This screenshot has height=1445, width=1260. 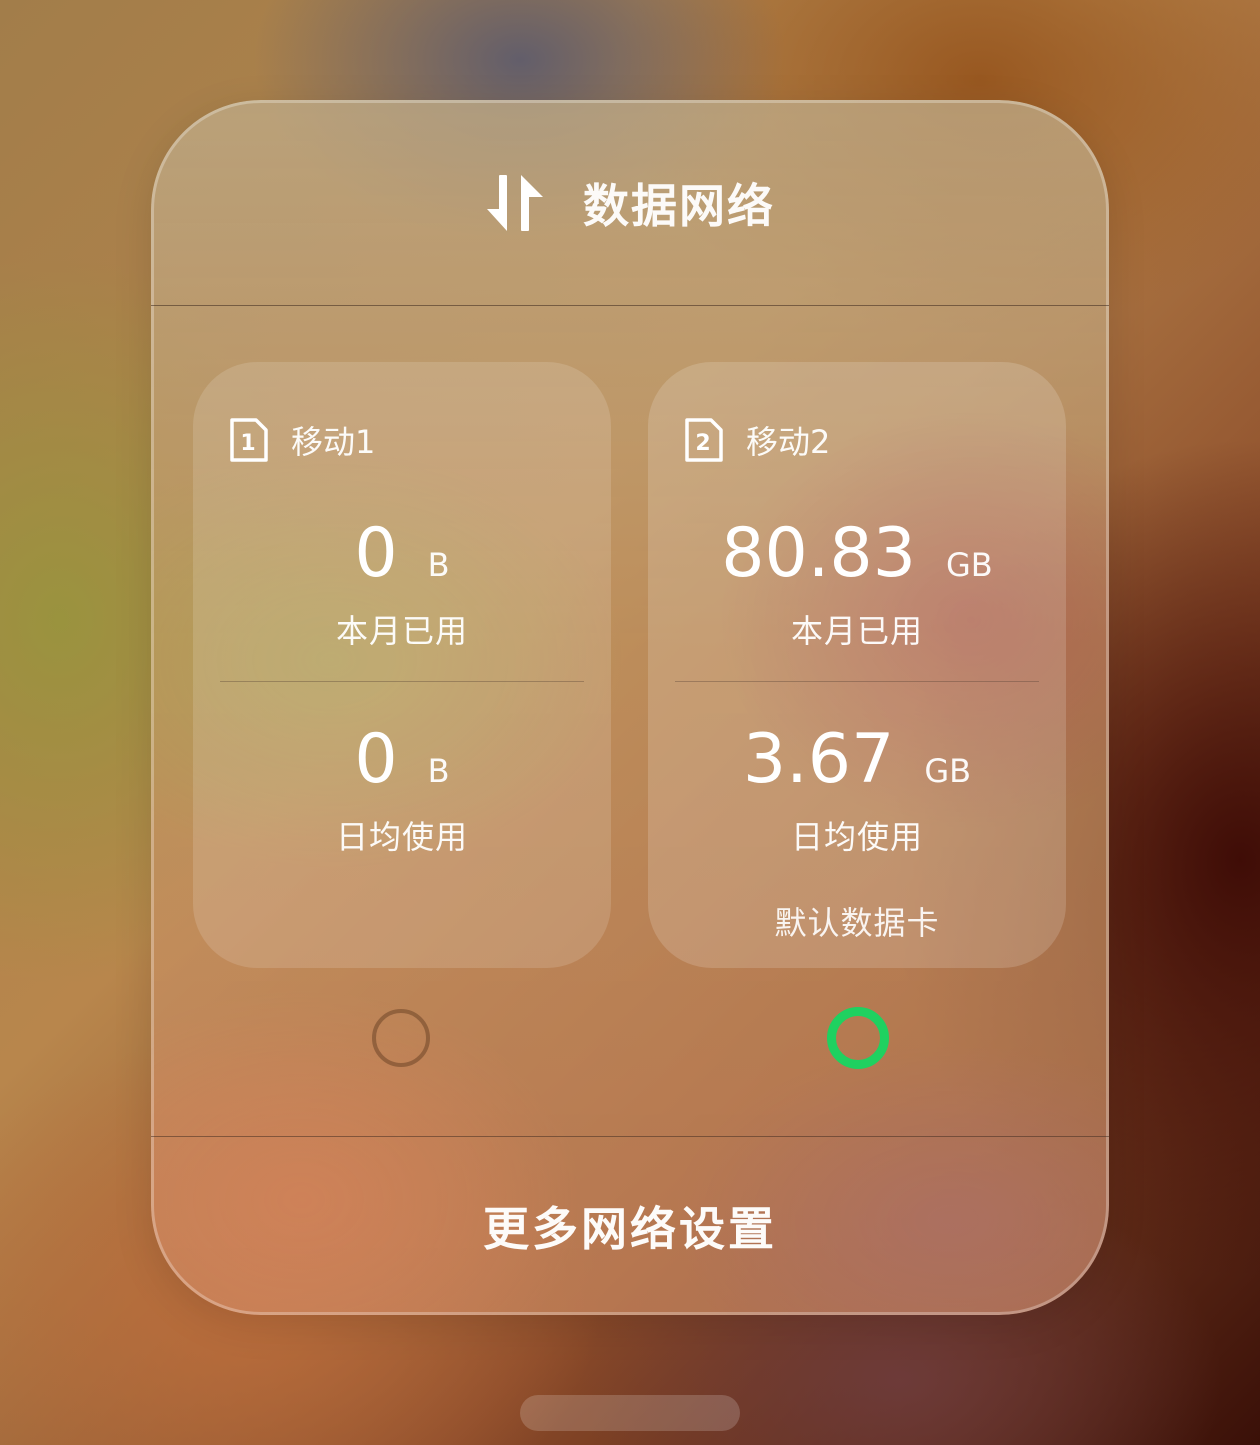 I want to click on sim-card-2-icon: 2, so click(x=704, y=440).